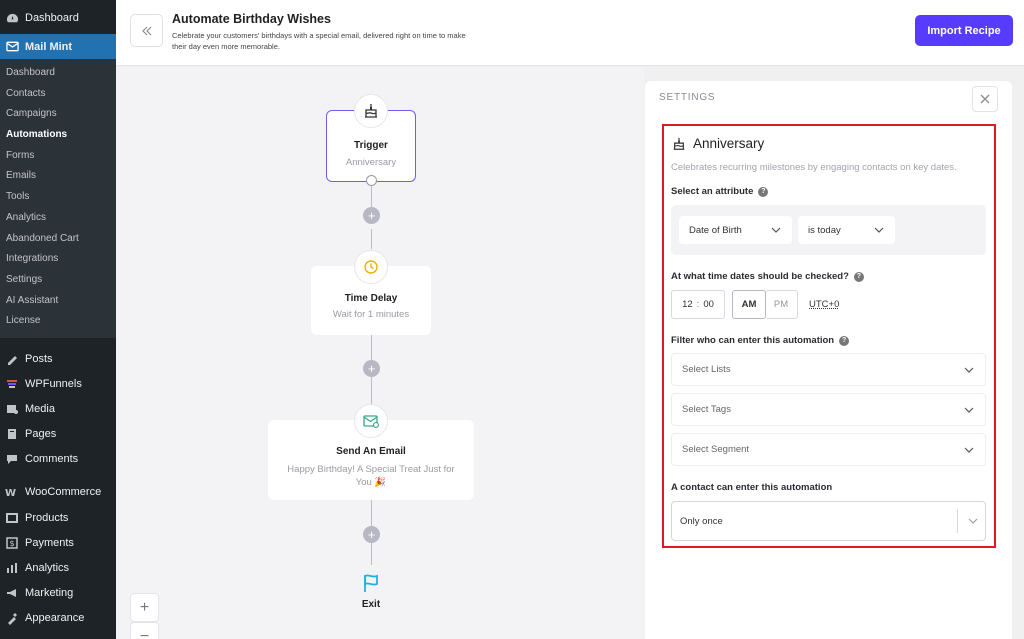 The height and width of the screenshot is (639, 1024). Describe the element at coordinates (698, 304) in the screenshot. I see `time-input: 12 : 00` at that location.